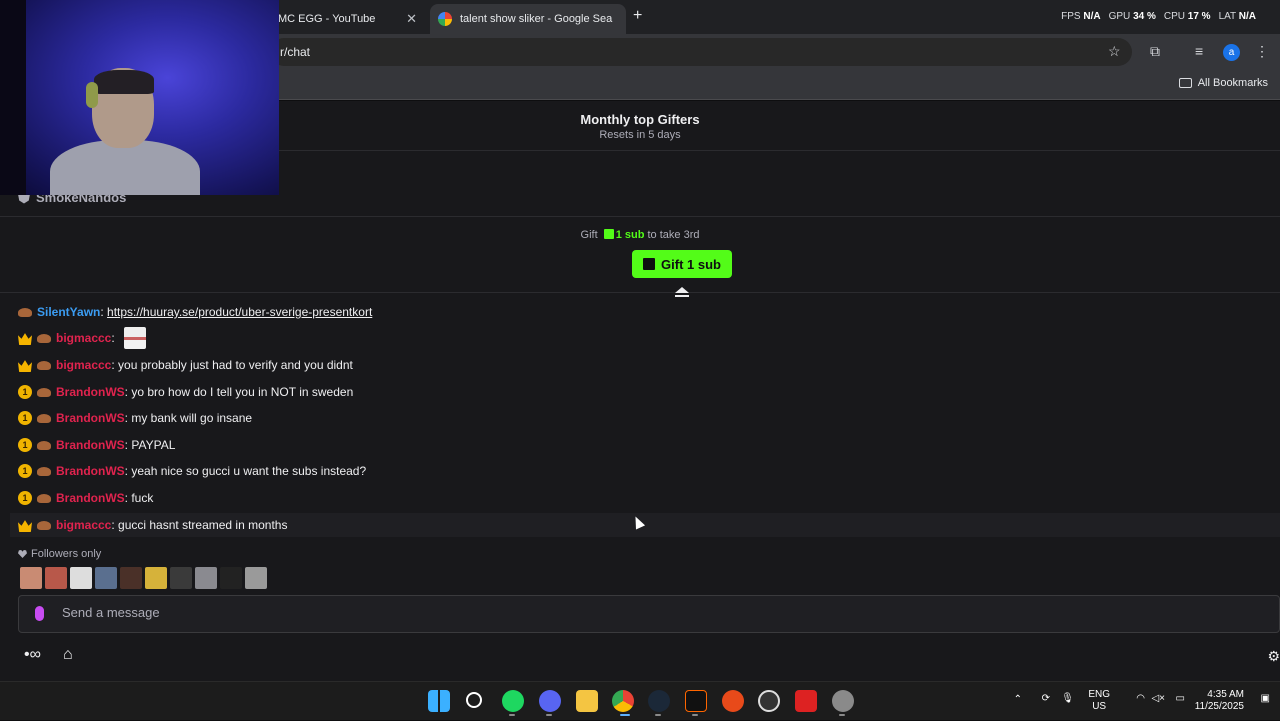  What do you see at coordinates (682, 293) in the screenshot?
I see `collapse-icon` at bounding box center [682, 293].